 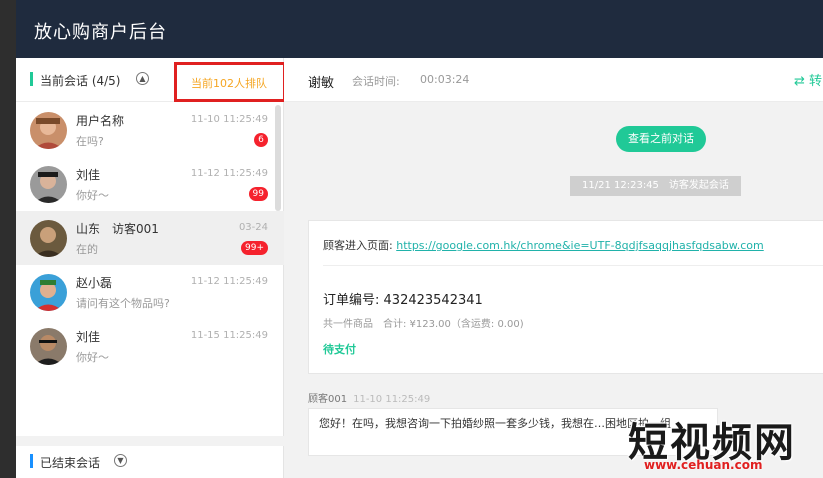 I want to click on message-preview: 在的, so click(x=87, y=249).